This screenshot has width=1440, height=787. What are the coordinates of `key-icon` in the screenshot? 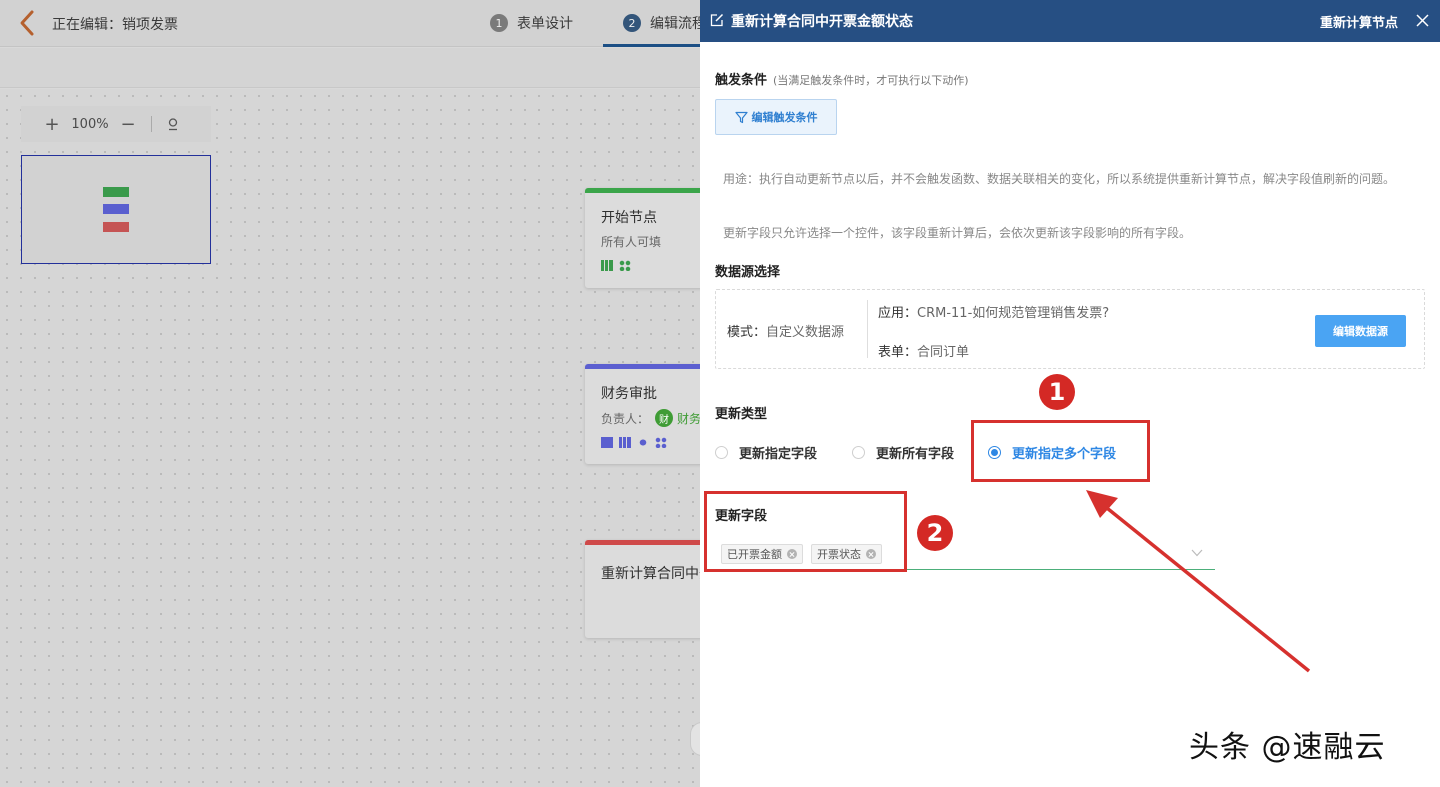 It's located at (643, 442).